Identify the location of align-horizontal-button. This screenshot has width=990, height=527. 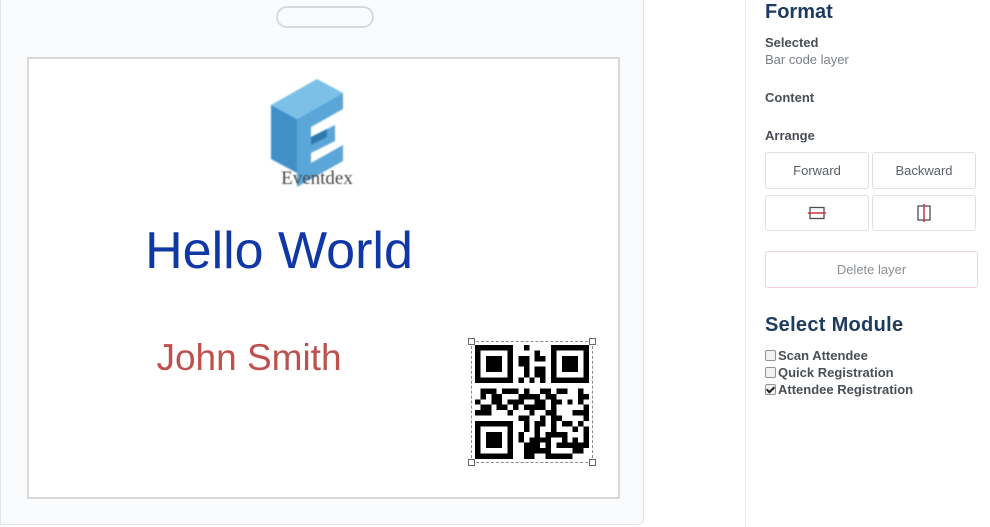
(817, 213).